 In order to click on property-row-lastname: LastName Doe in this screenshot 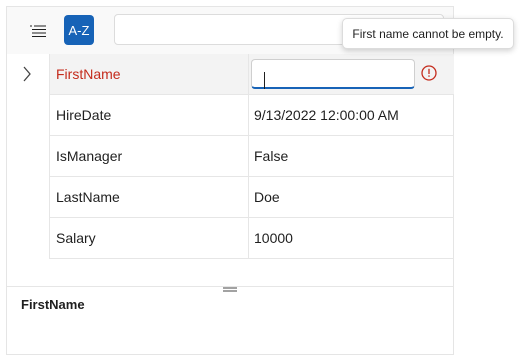, I will do `click(251, 197)`.